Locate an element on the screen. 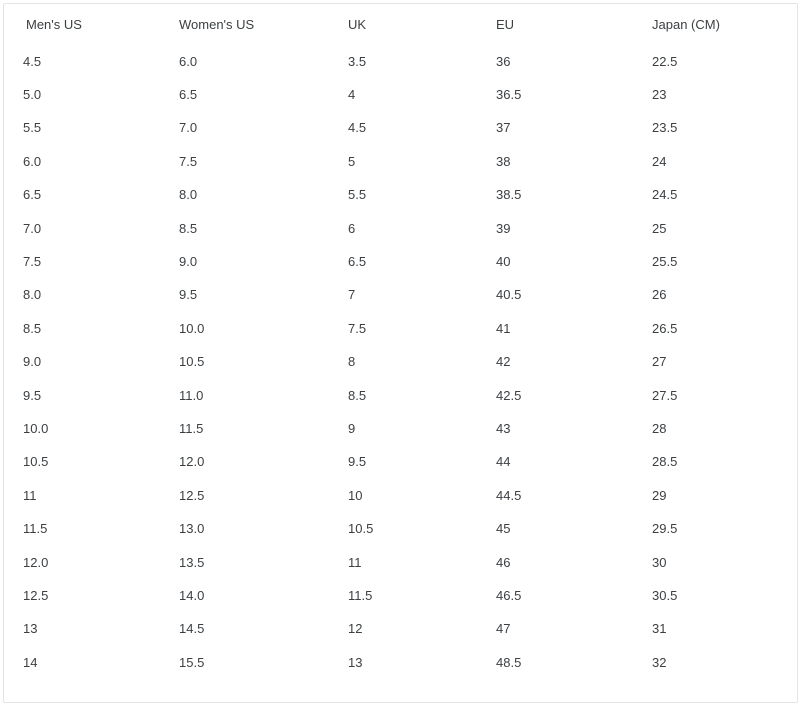 Image resolution: width=802 pixels, height=703 pixels. table-header-row: Men's US Women's US UK EU Japan (CM) is located at coordinates (400, 24).